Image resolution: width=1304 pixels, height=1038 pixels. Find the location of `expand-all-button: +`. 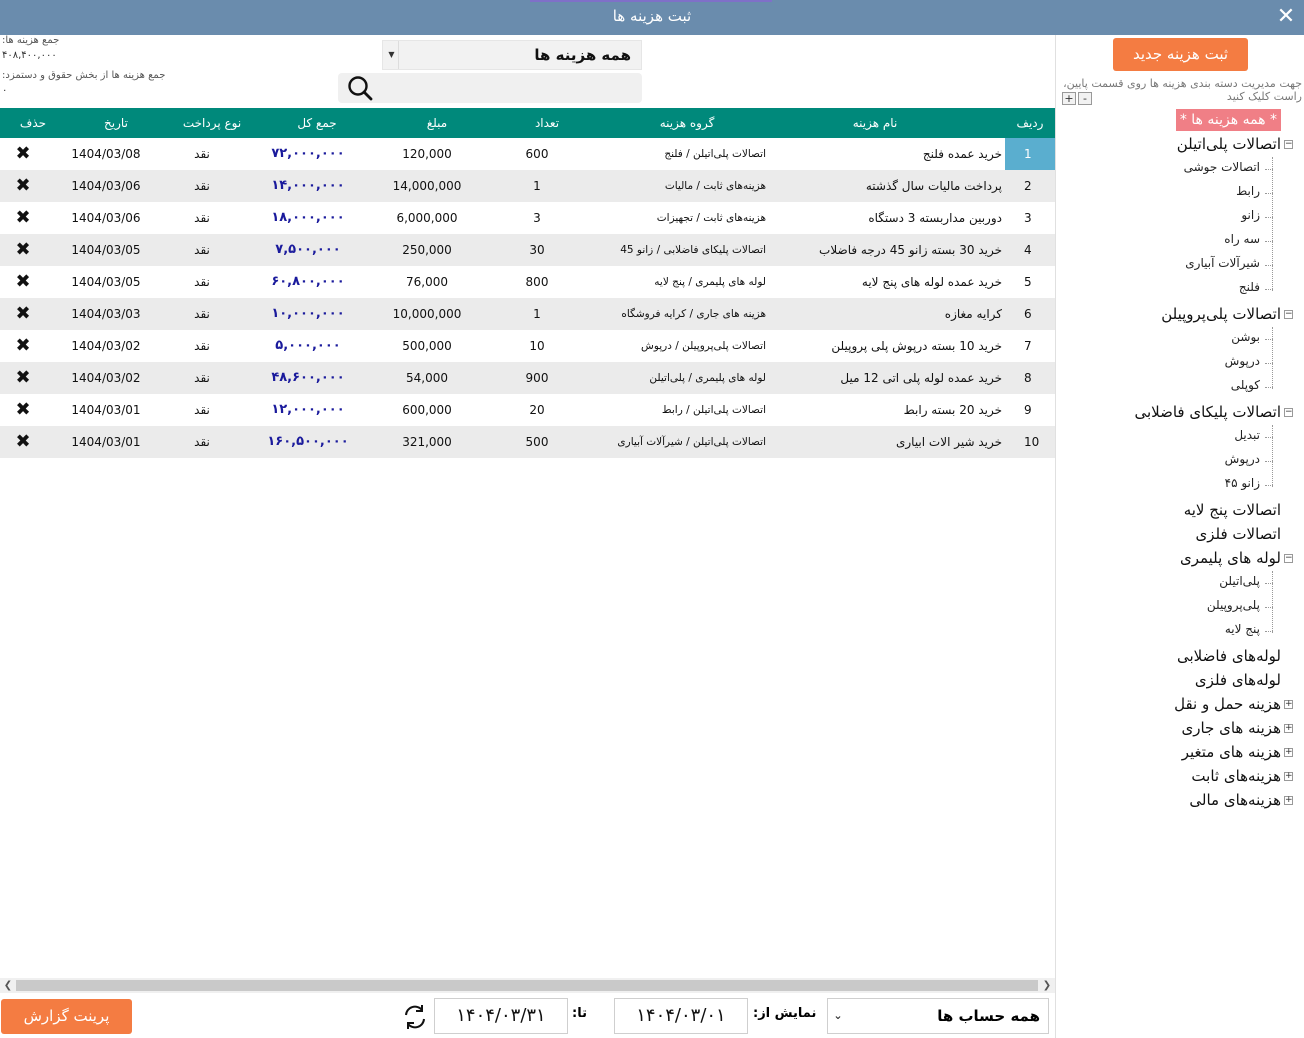

expand-all-button: + is located at coordinates (1069, 98).